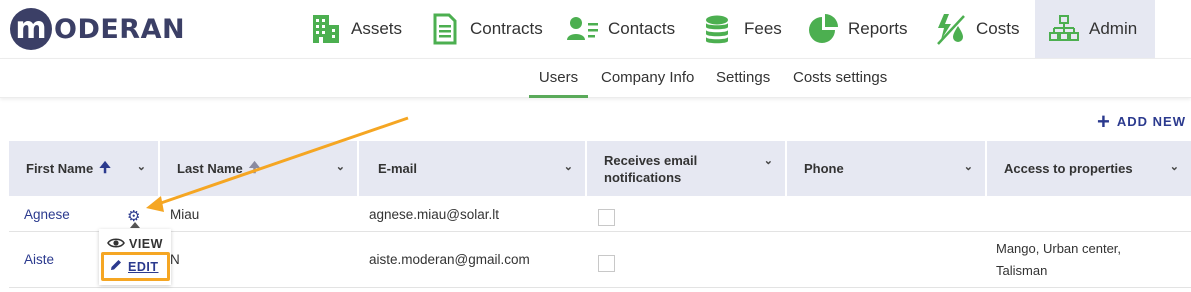 The height and width of the screenshot is (292, 1191). What do you see at coordinates (878, 28) in the screenshot?
I see `nav-label: Reports` at bounding box center [878, 28].